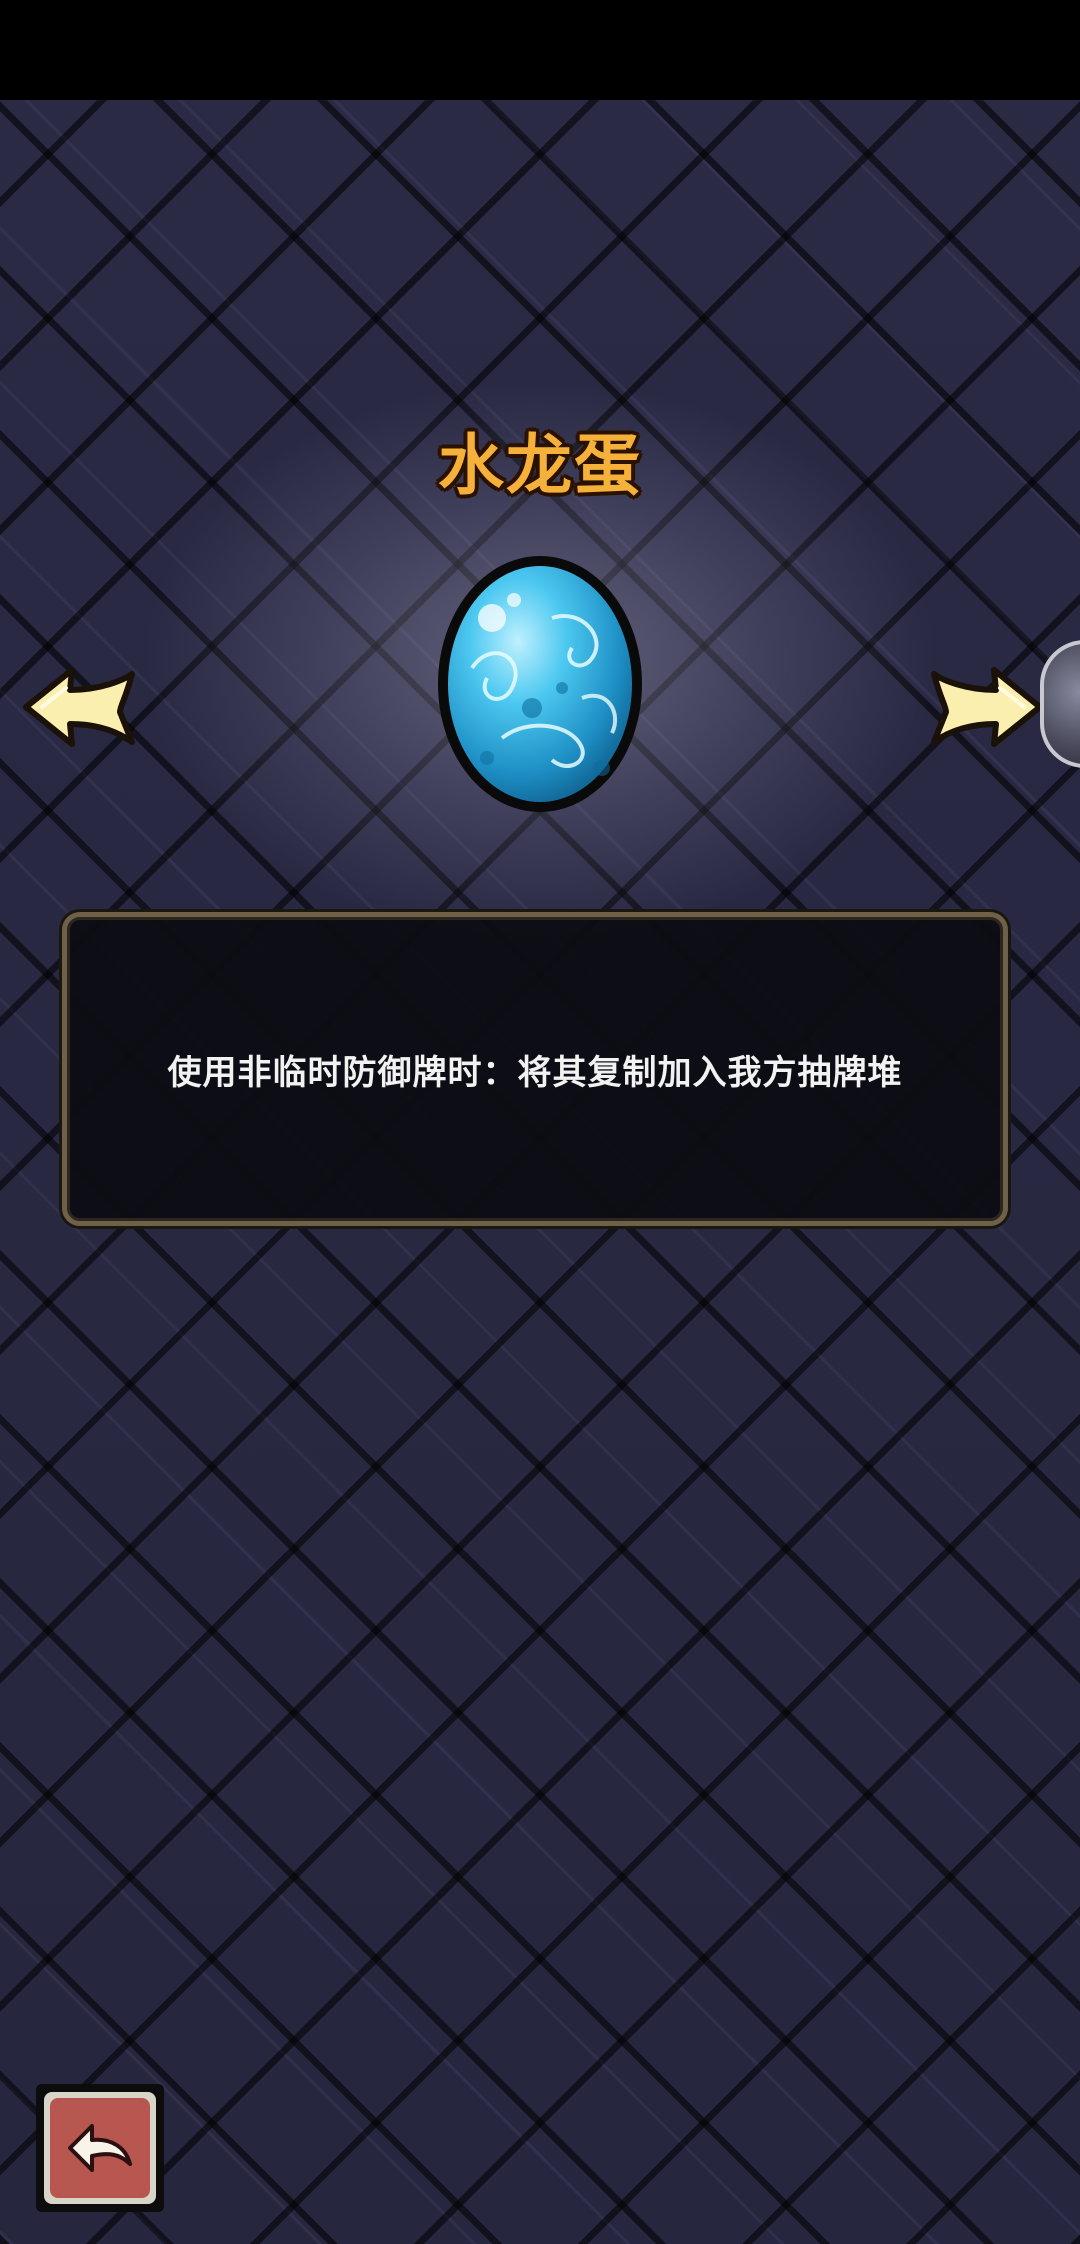  I want to click on item-description: 使用非临时防御牌时：将其复制加入我方抽牌堆, so click(535, 1072).